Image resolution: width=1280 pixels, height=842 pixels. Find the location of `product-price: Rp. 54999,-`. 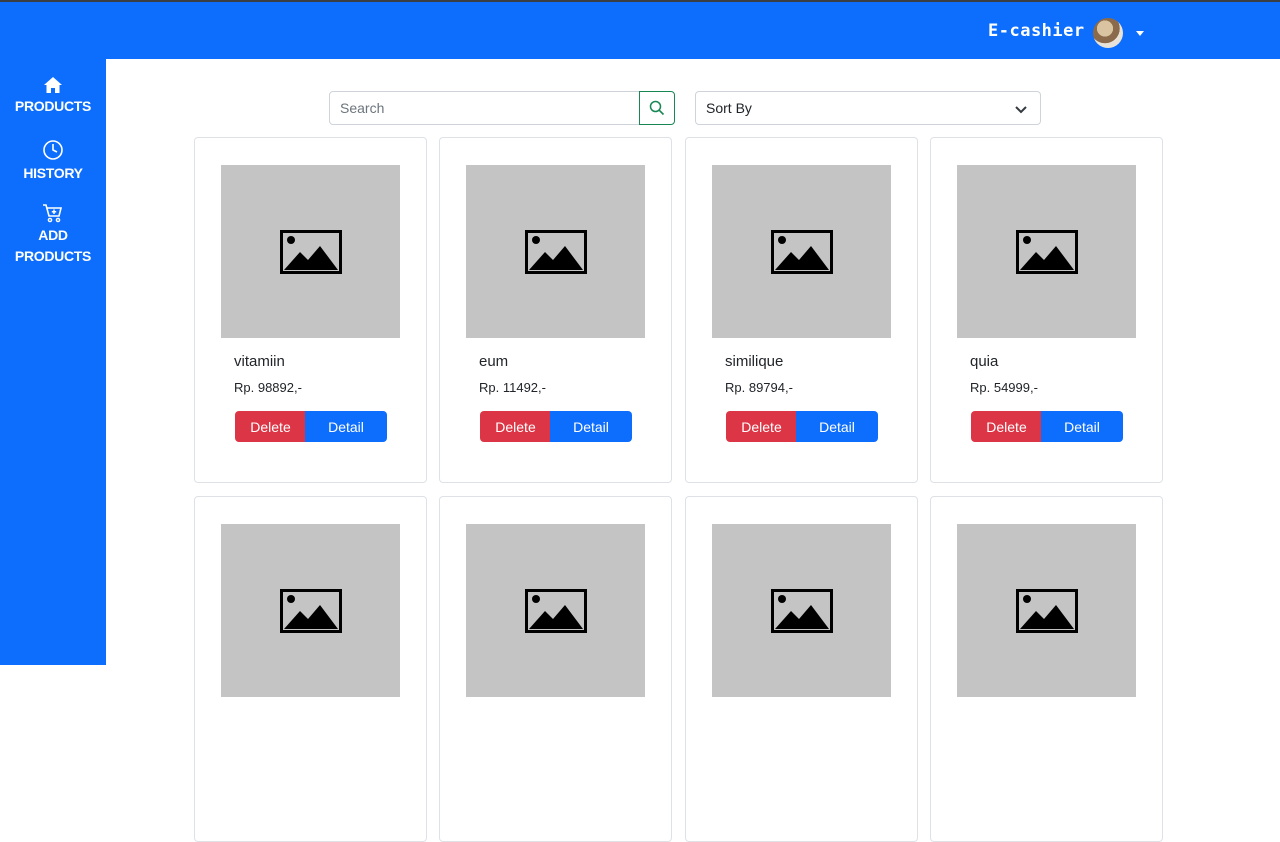

product-price: Rp. 54999,- is located at coordinates (1004, 387).